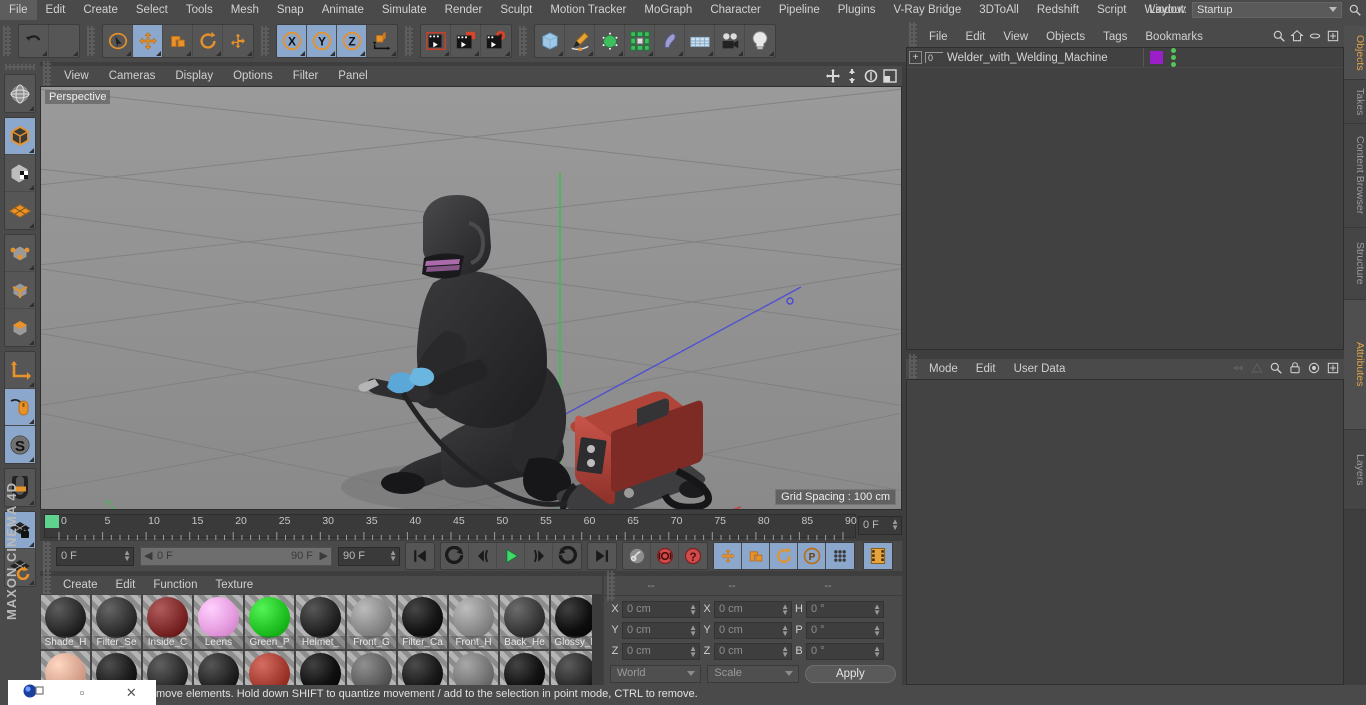 This screenshot has width=1366, height=705. I want to click on scale-key-icon, so click(756, 556).